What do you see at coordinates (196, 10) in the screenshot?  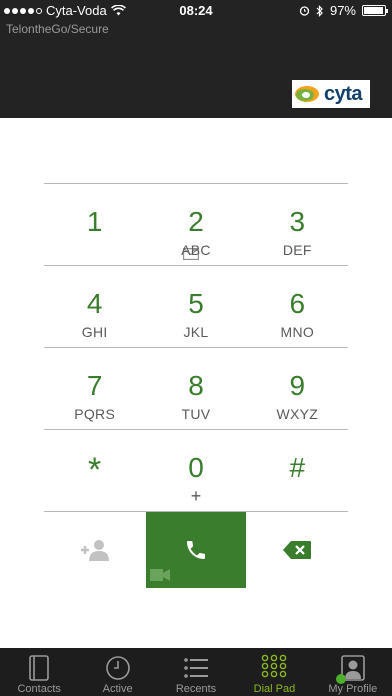 I see `status-bar: Cyta-Voda 08:24 97%` at bounding box center [196, 10].